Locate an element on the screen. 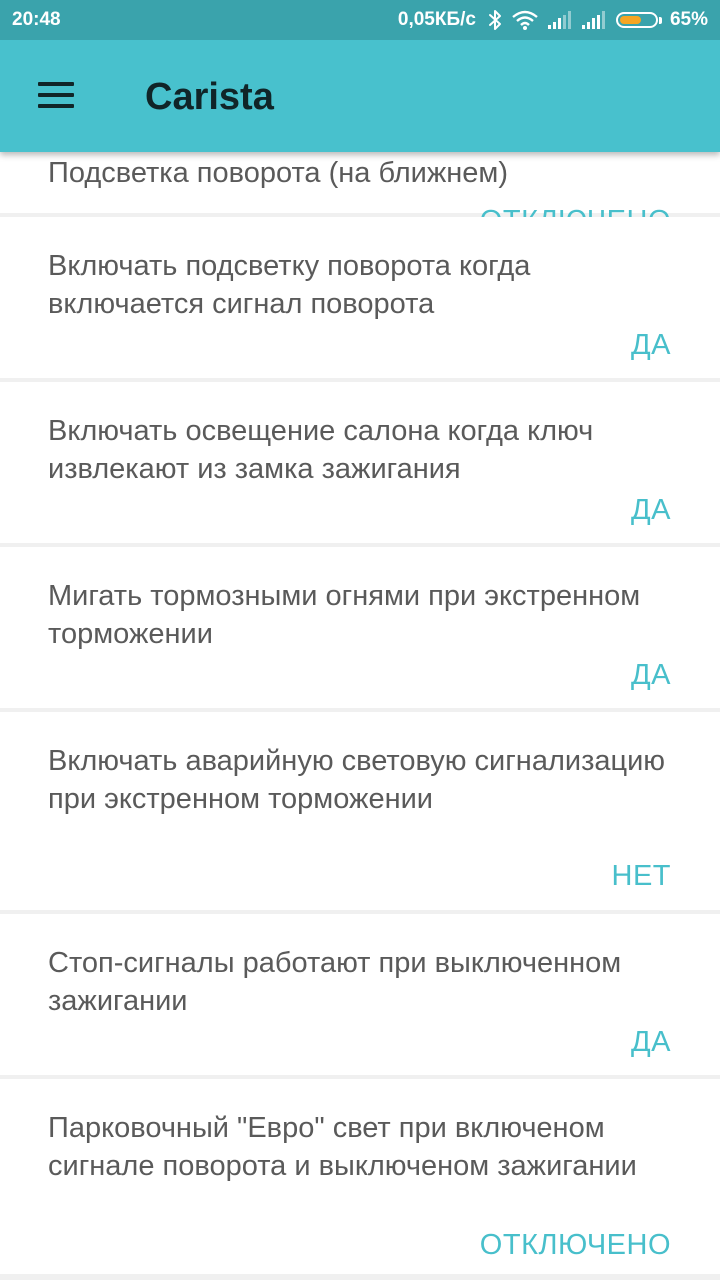 The height and width of the screenshot is (1280, 720). menu-button is located at coordinates (56, 96).